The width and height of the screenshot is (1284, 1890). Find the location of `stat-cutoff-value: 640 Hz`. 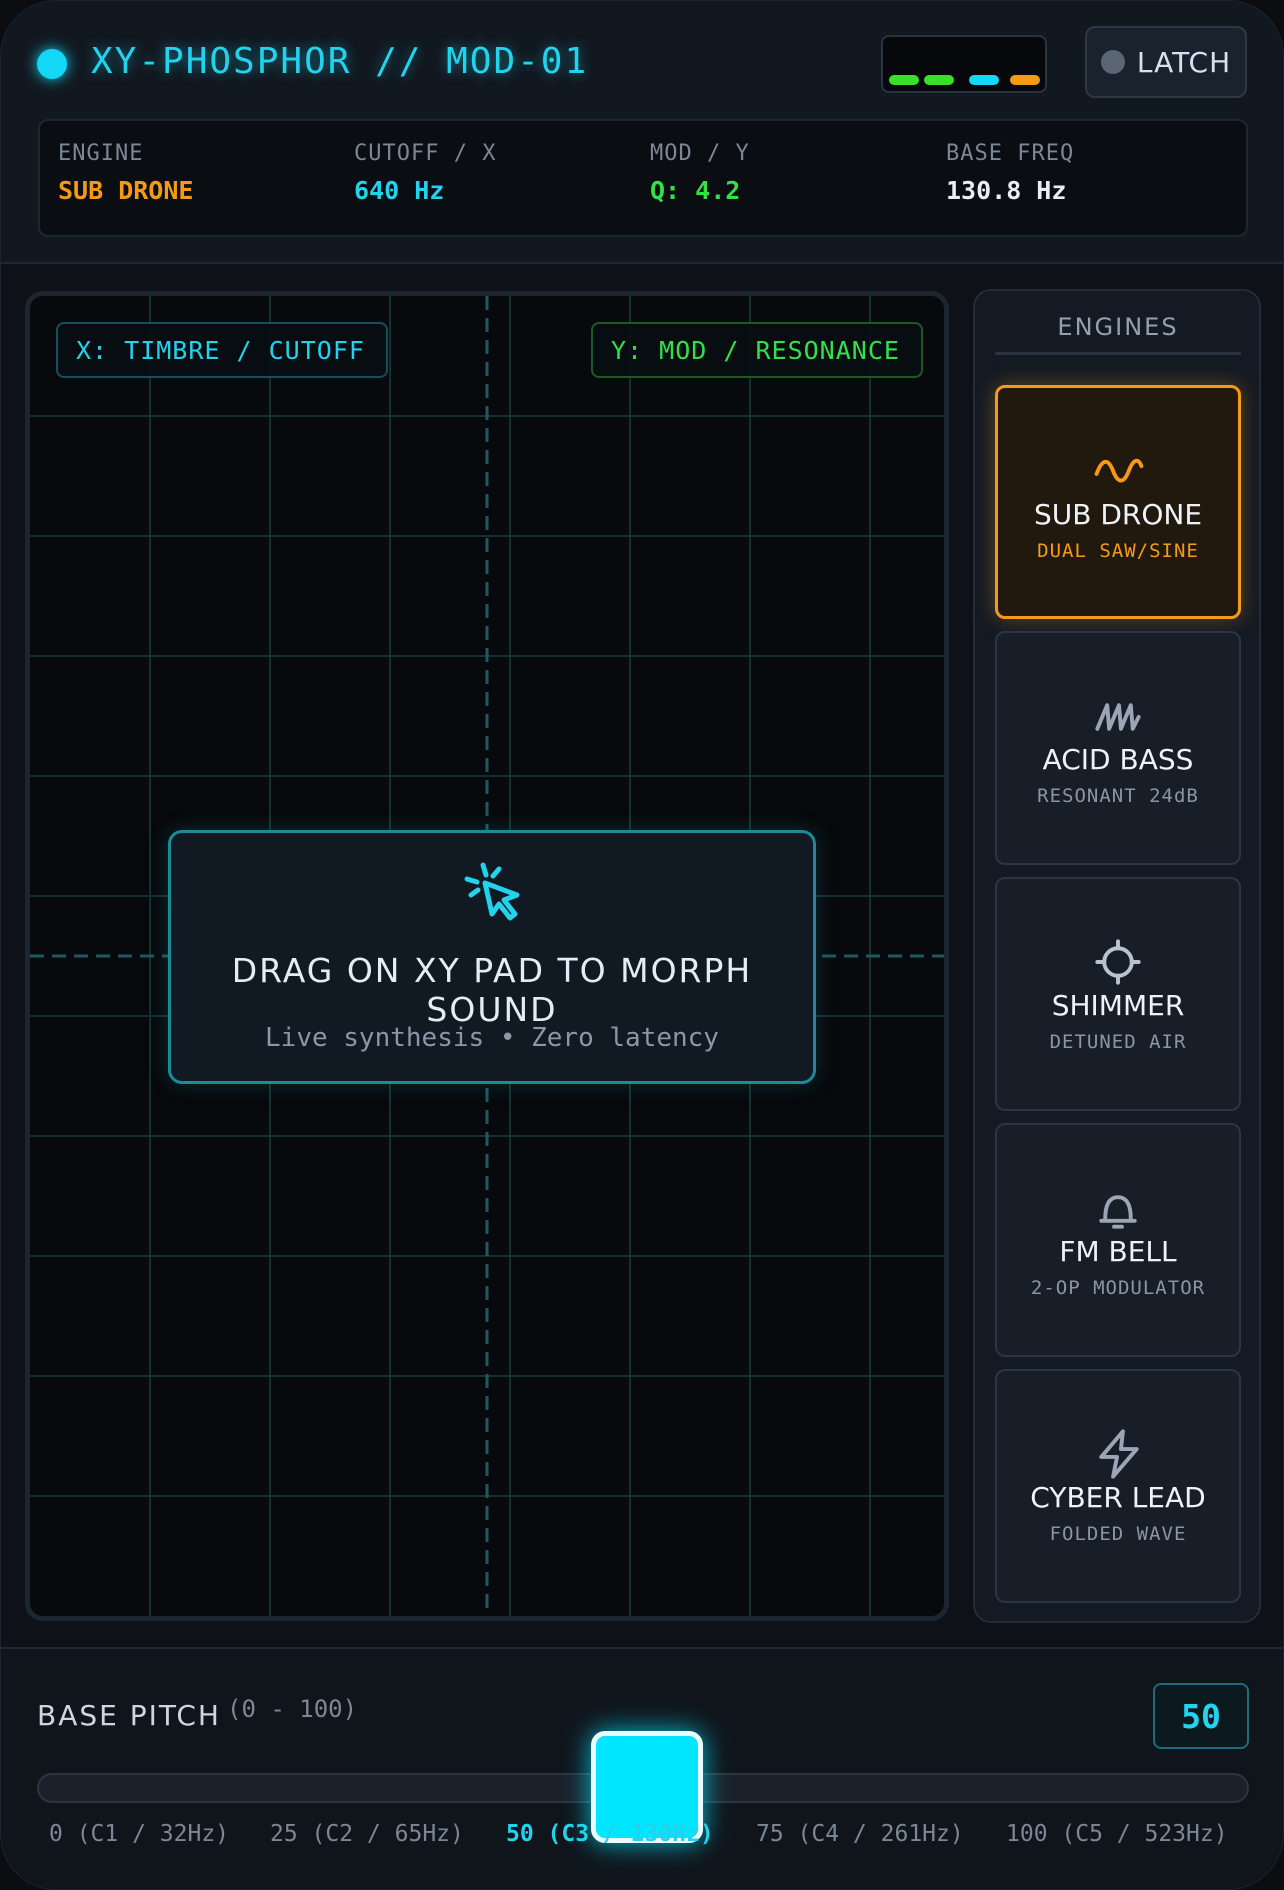

stat-cutoff-value: 640 Hz is located at coordinates (399, 190).